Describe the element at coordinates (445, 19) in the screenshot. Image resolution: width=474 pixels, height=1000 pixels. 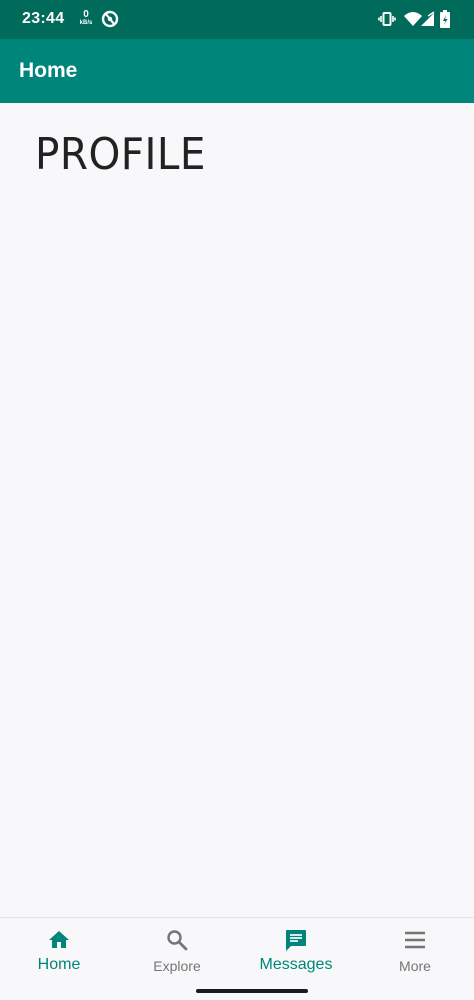
I see `battery-icon` at that location.